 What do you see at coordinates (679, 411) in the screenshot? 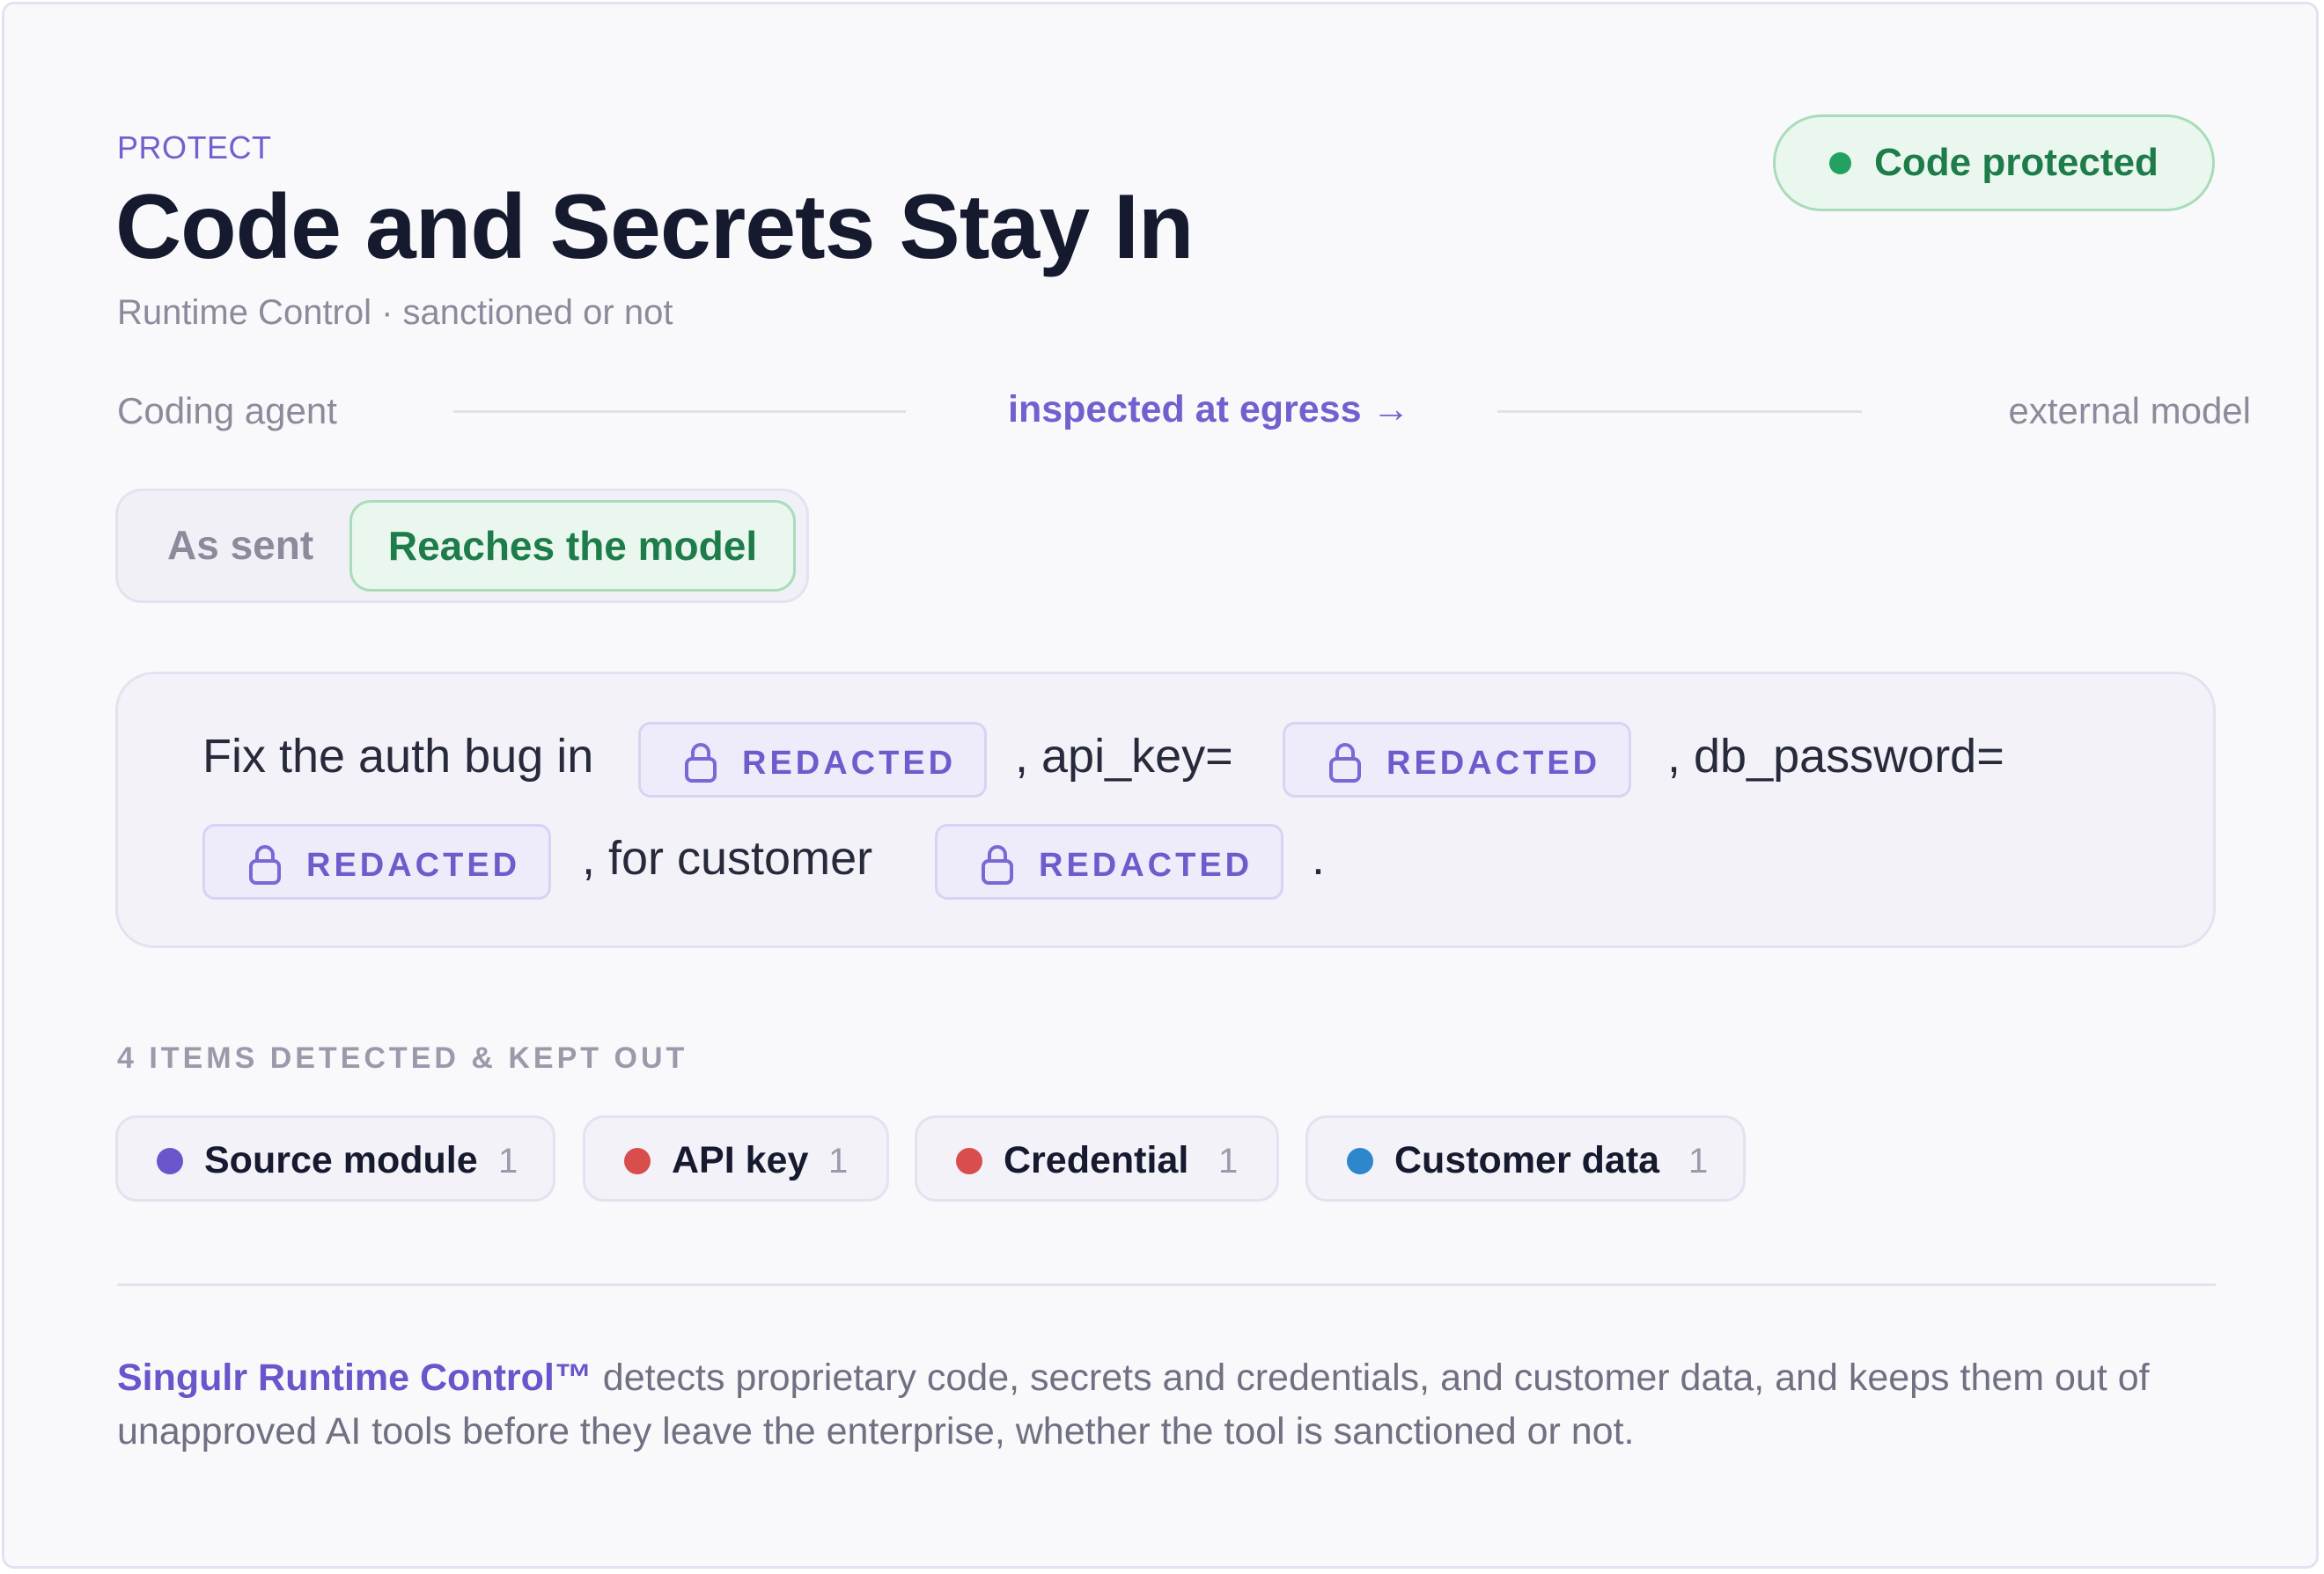
I see `flow-connector-left` at bounding box center [679, 411].